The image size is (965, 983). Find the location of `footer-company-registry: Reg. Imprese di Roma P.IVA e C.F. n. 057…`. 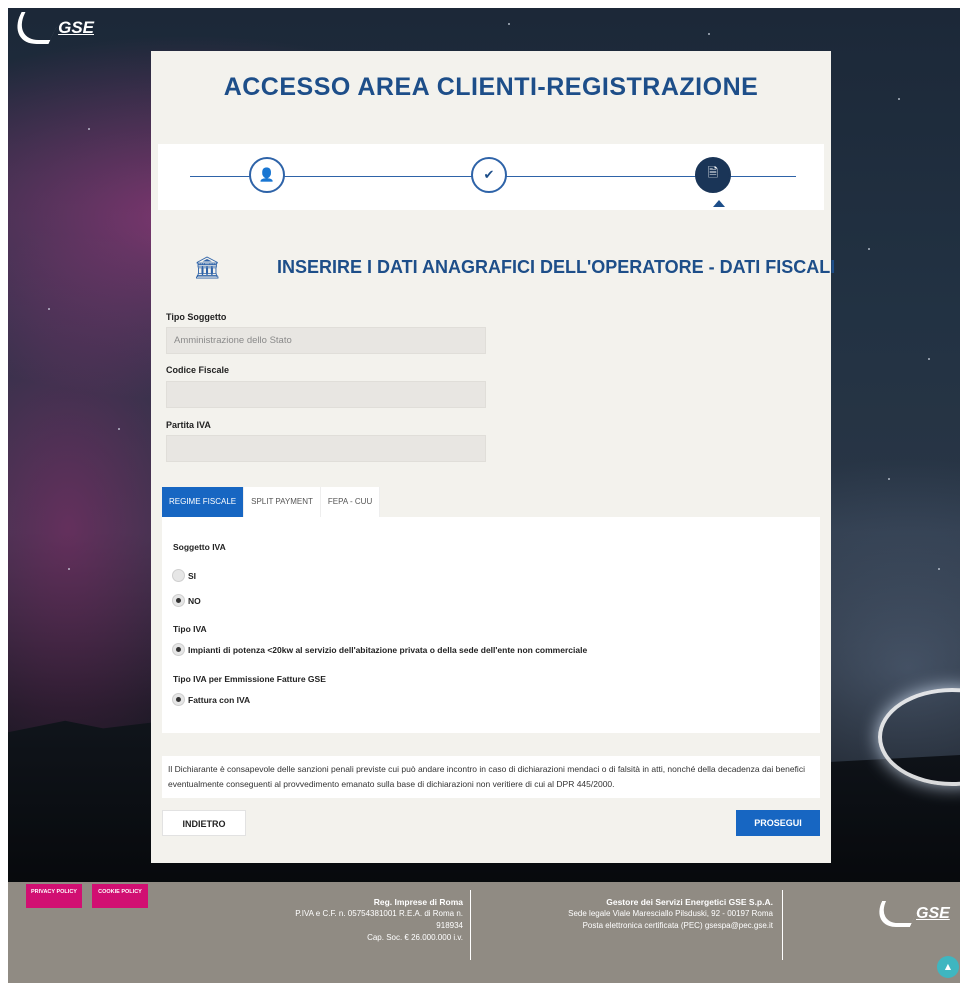

footer-company-registry: Reg. Imprese di Roma P.IVA e C.F. n. 057… is located at coordinates (360, 920).